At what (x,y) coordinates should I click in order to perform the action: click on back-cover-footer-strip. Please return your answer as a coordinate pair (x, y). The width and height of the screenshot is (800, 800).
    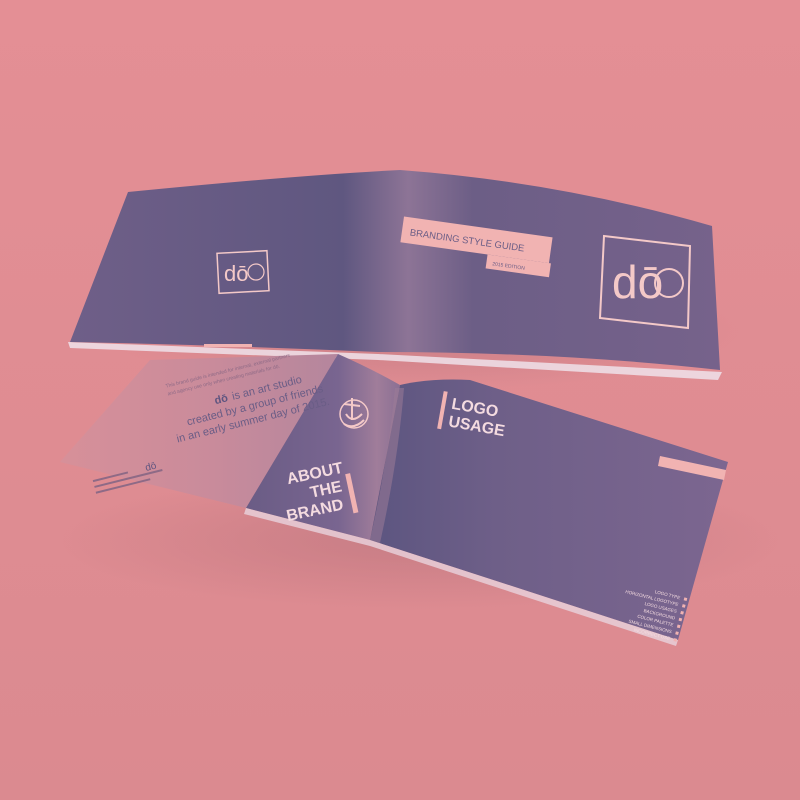
    Looking at the image, I should click on (228, 345).